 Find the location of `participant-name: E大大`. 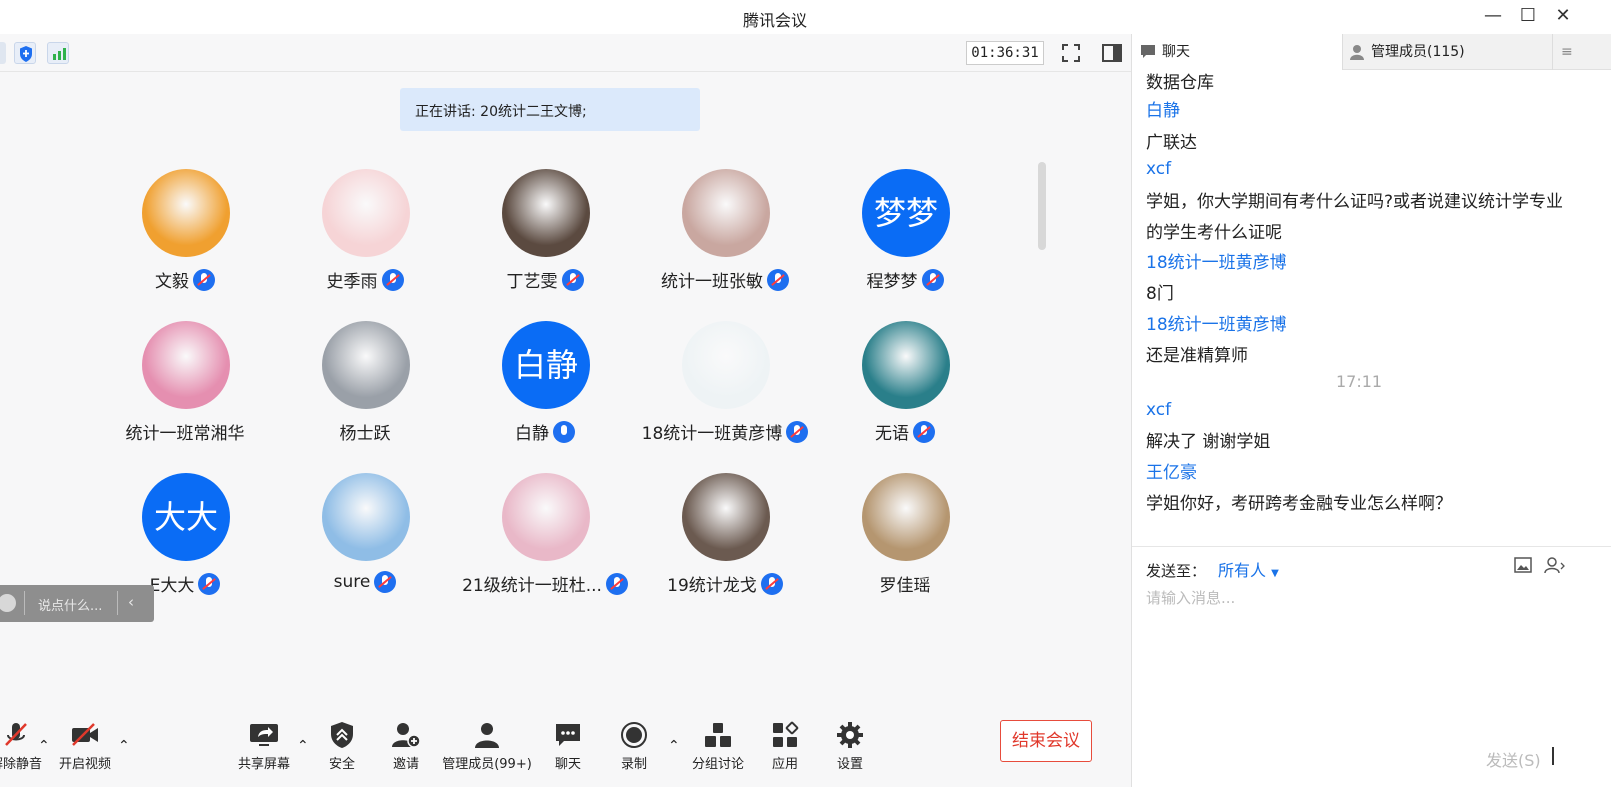

participant-name: E大大 is located at coordinates (172, 586).